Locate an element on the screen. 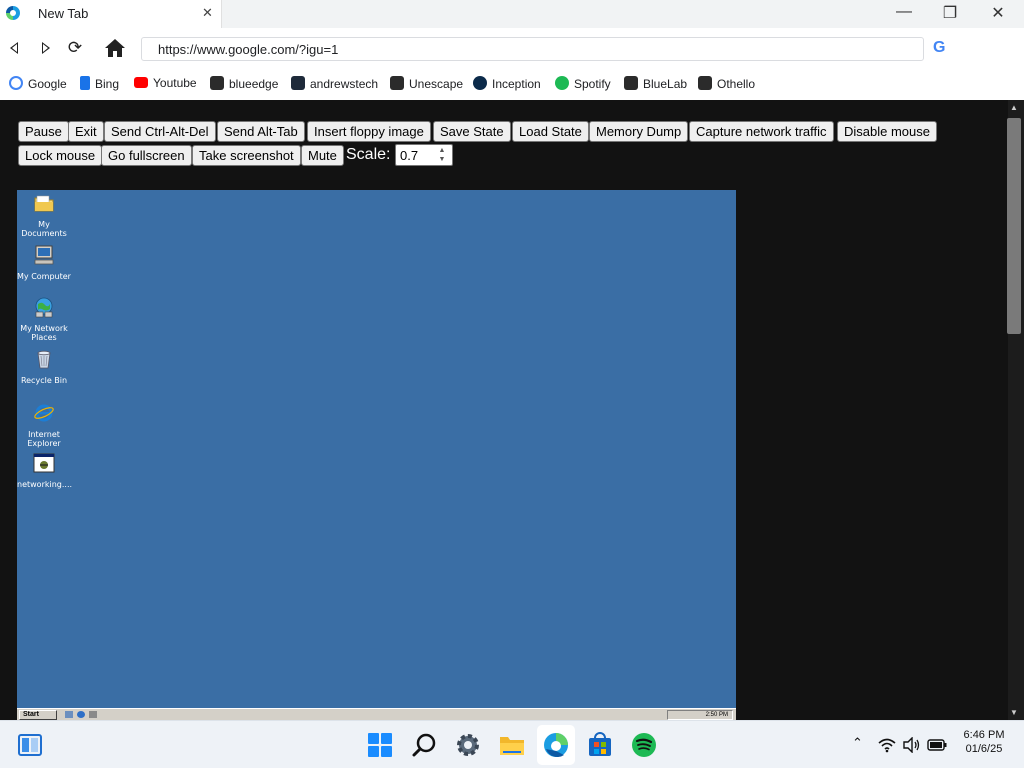 This screenshot has width=1024, height=768. memory-dump-button: Memory Dump is located at coordinates (639, 131).